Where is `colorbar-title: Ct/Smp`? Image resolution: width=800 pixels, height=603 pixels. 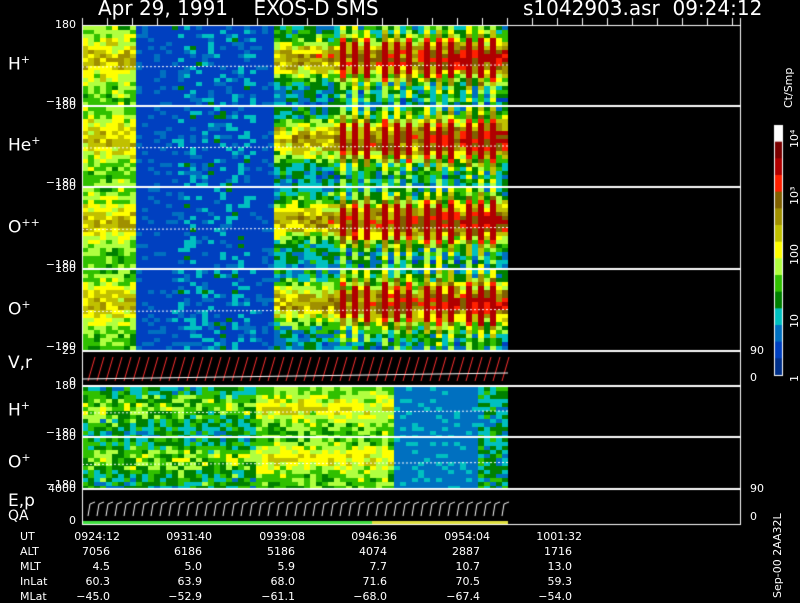 colorbar-title: Ct/Smp is located at coordinates (788, 87).